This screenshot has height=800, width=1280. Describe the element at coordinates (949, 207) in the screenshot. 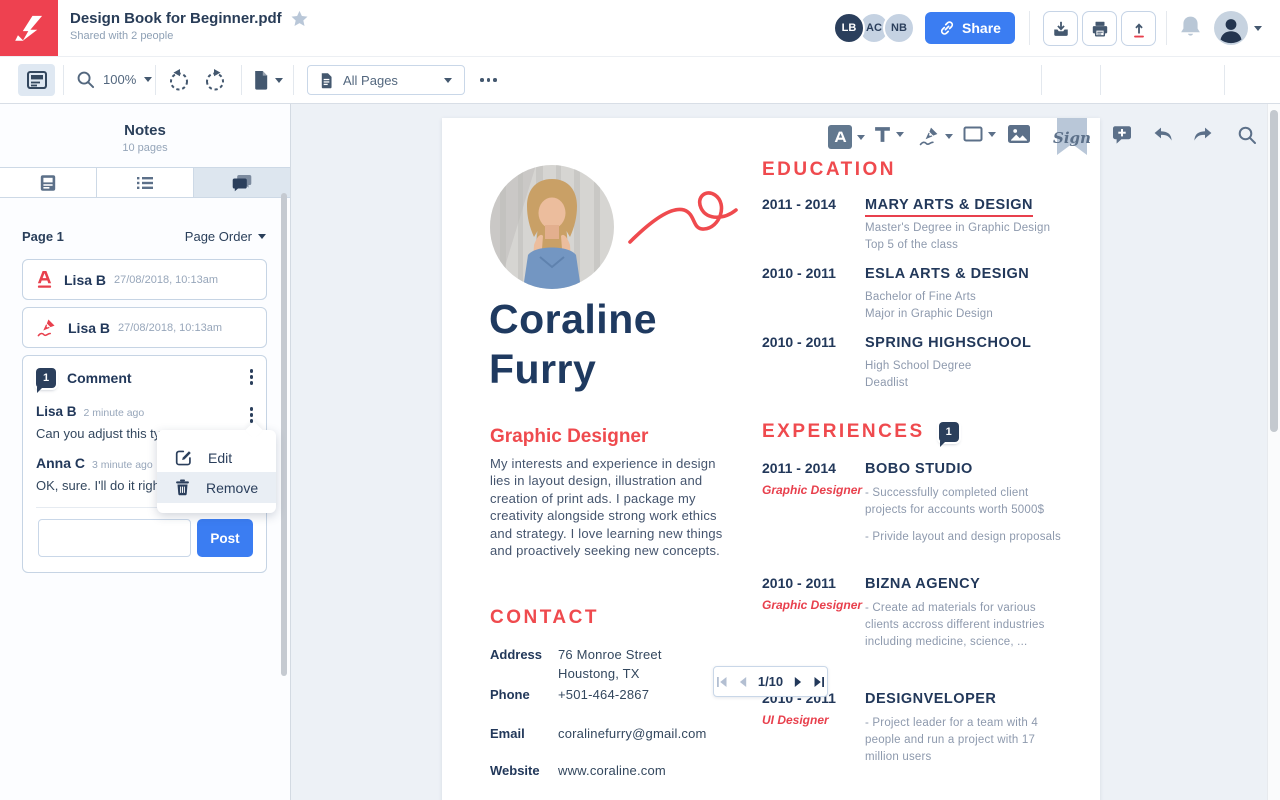

I see `education-school: MARY ARTS & DESIGN` at that location.